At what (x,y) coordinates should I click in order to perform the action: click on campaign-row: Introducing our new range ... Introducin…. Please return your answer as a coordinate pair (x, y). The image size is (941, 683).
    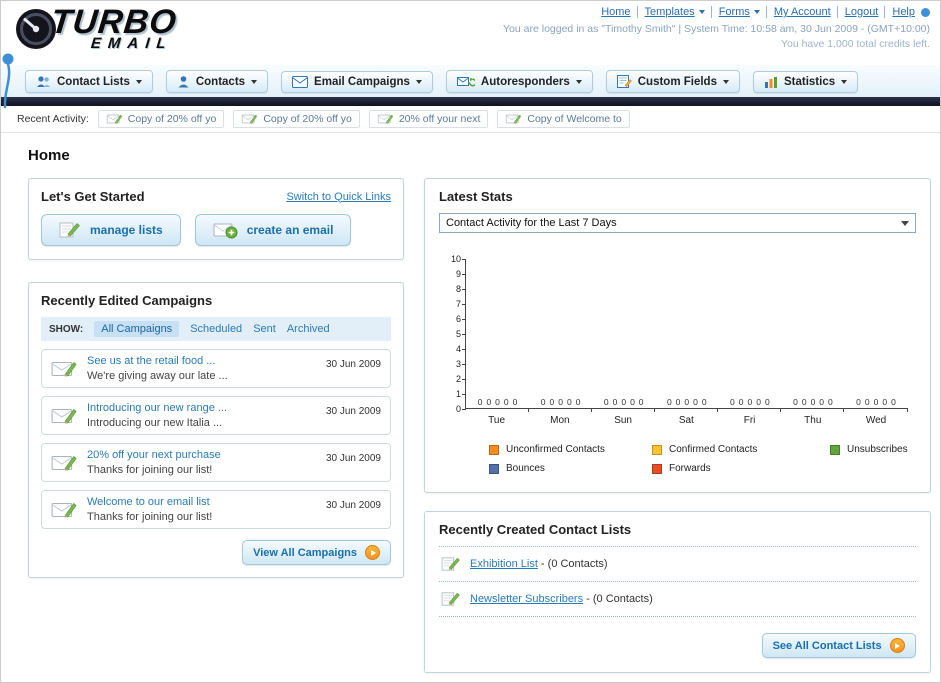
    Looking at the image, I should click on (216, 415).